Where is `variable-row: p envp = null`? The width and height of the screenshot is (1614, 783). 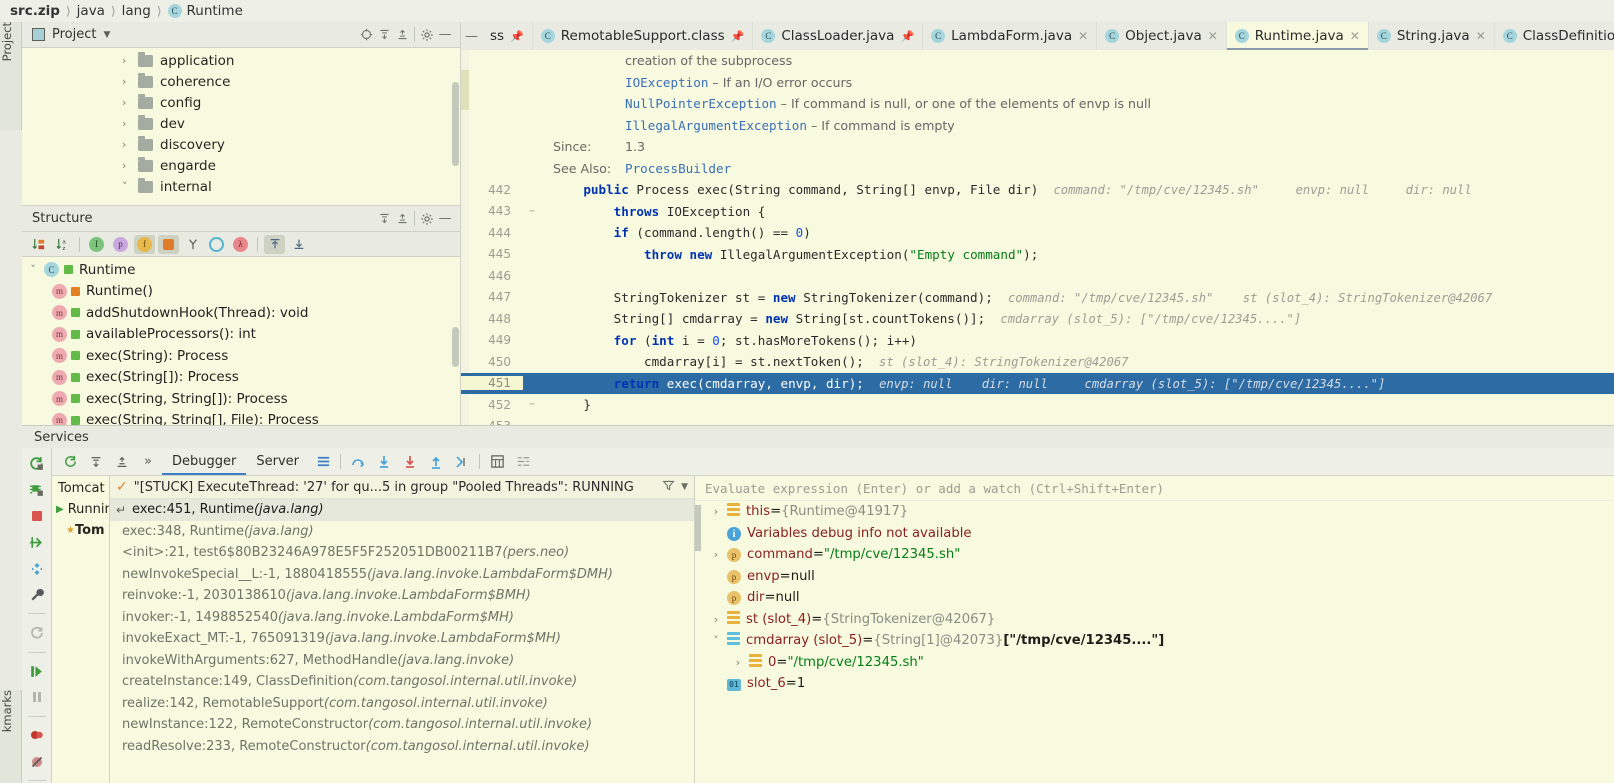
variable-row: p envp = null is located at coordinates (1154, 577).